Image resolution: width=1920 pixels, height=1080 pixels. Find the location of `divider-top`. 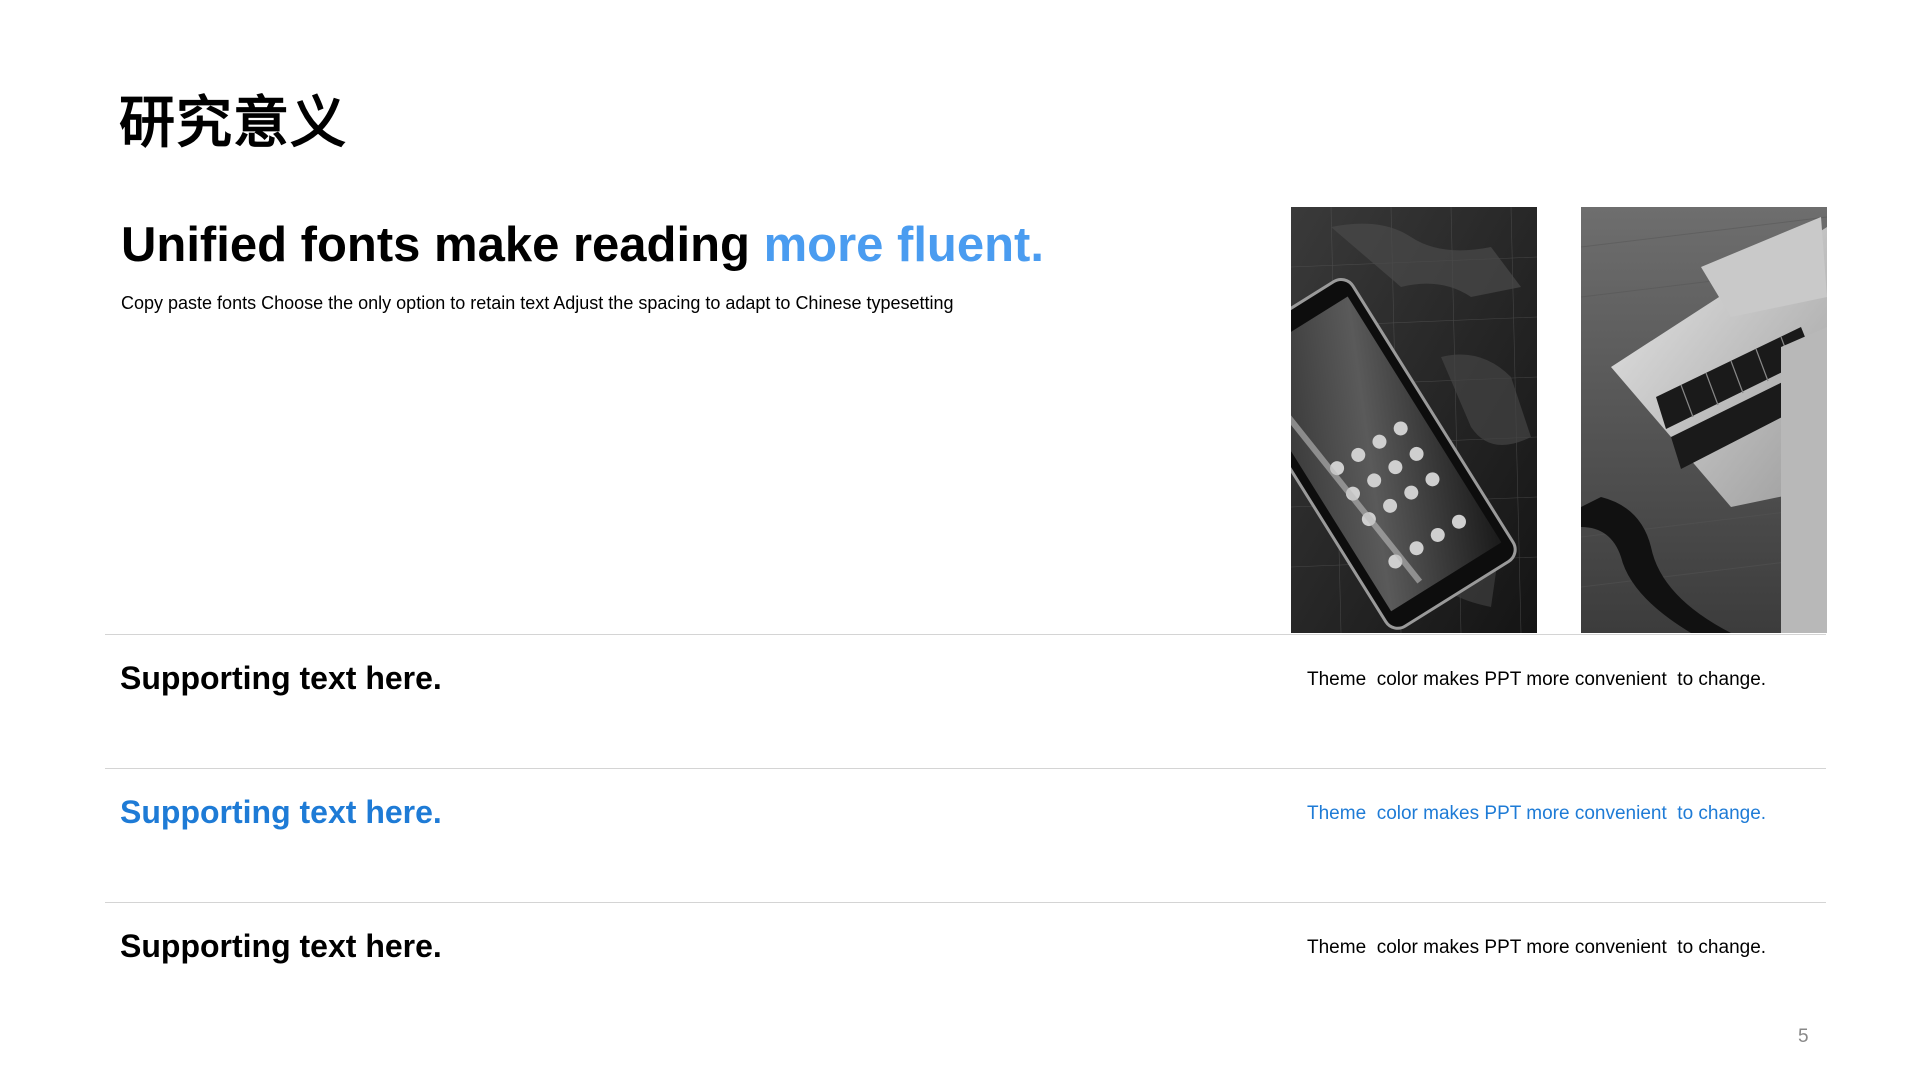

divider-top is located at coordinates (965, 634).